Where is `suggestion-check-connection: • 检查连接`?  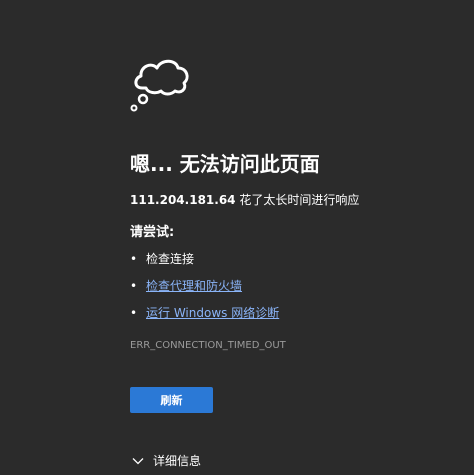 suggestion-check-connection: • 检查连接 is located at coordinates (204, 264).